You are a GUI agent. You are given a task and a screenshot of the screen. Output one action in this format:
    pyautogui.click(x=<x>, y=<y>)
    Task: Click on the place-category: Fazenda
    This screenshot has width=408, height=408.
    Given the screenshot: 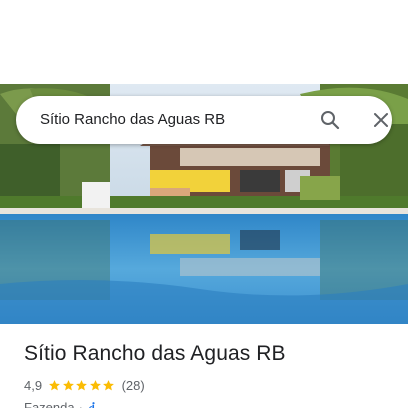 What is the action you would take?
    pyautogui.click(x=49, y=403)
    